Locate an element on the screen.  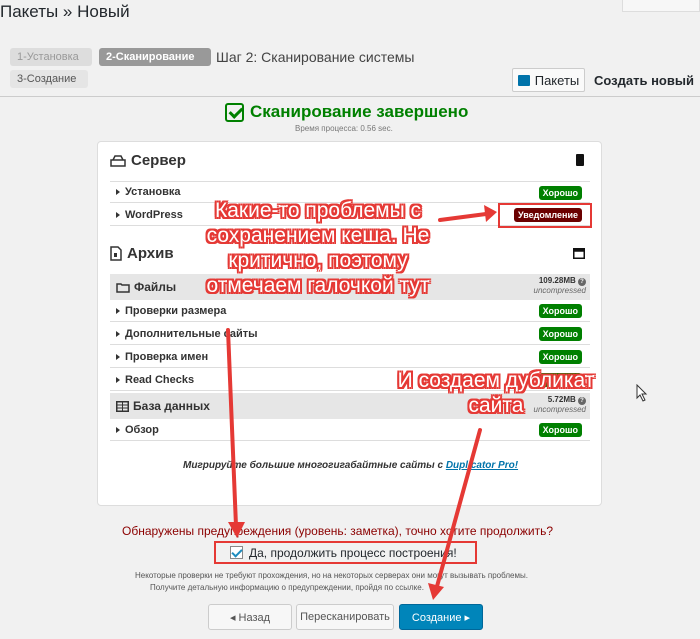
table-icon is located at coordinates (122, 406).